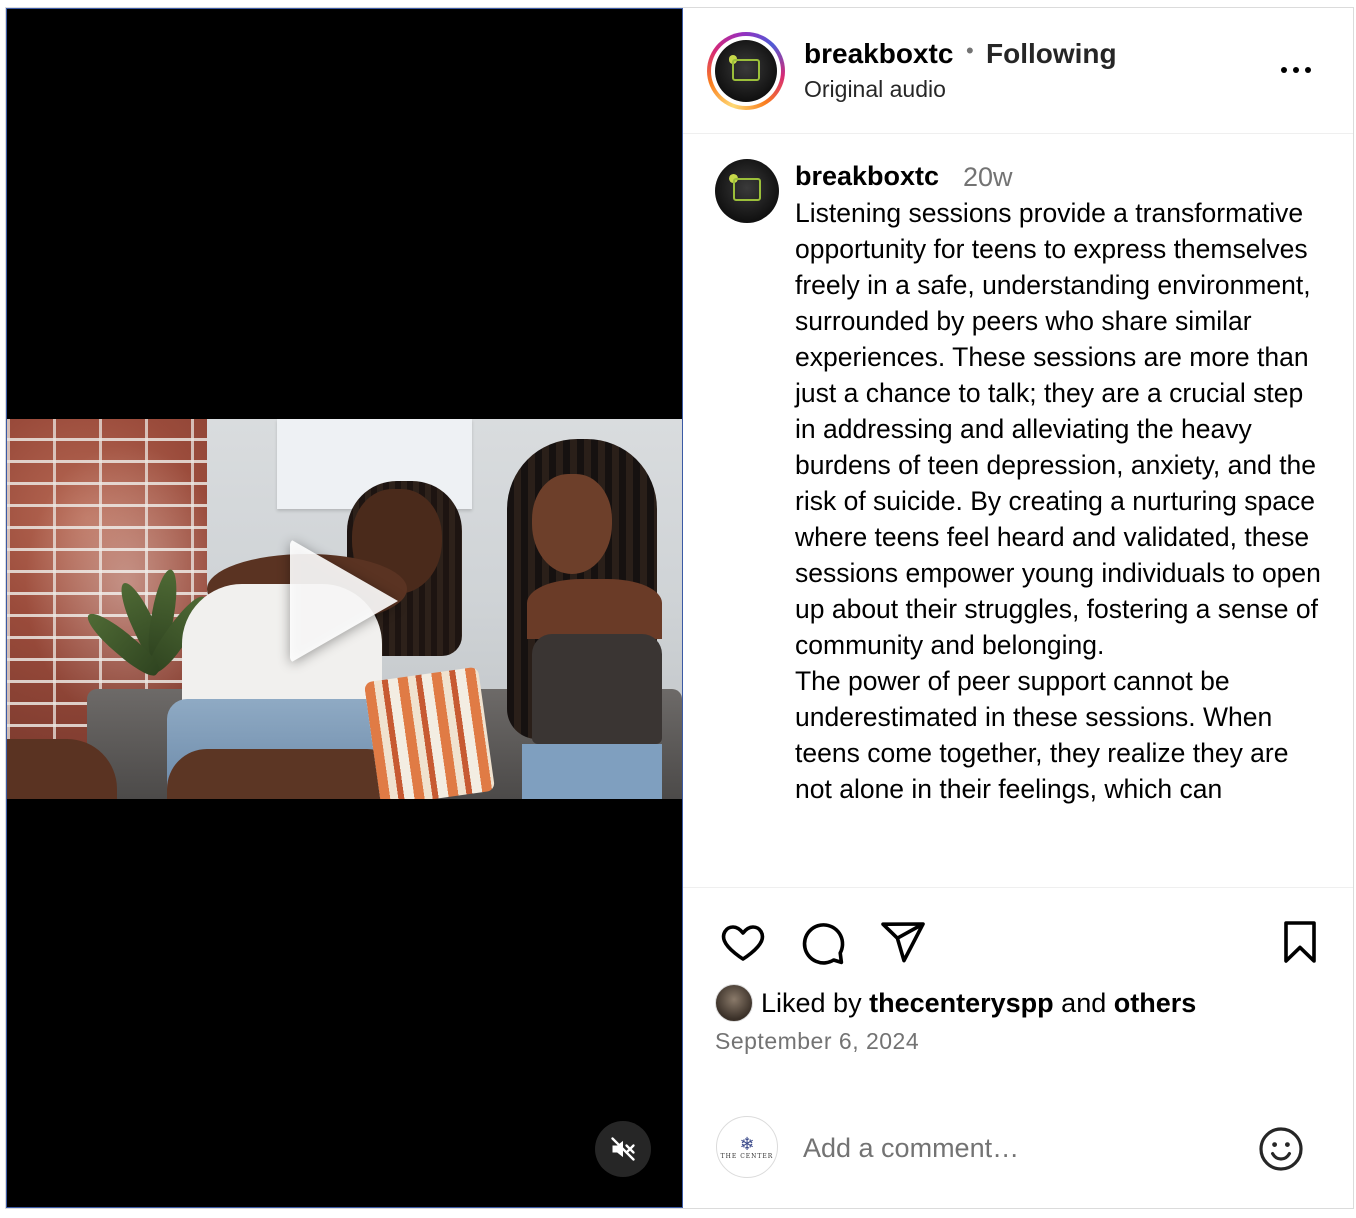 This screenshot has width=1356, height=1218. Describe the element at coordinates (867, 176) in the screenshot. I see `caption-username-link: breakboxtc` at that location.